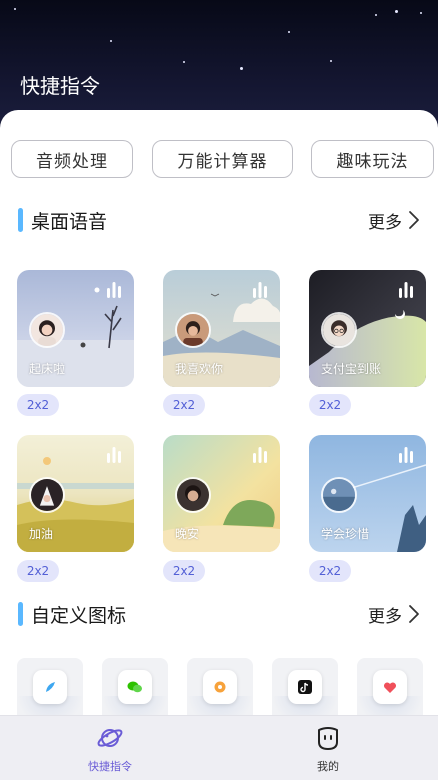 The width and height of the screenshot is (438, 780). Describe the element at coordinates (328, 738) in the screenshot. I see `face-icon` at that location.